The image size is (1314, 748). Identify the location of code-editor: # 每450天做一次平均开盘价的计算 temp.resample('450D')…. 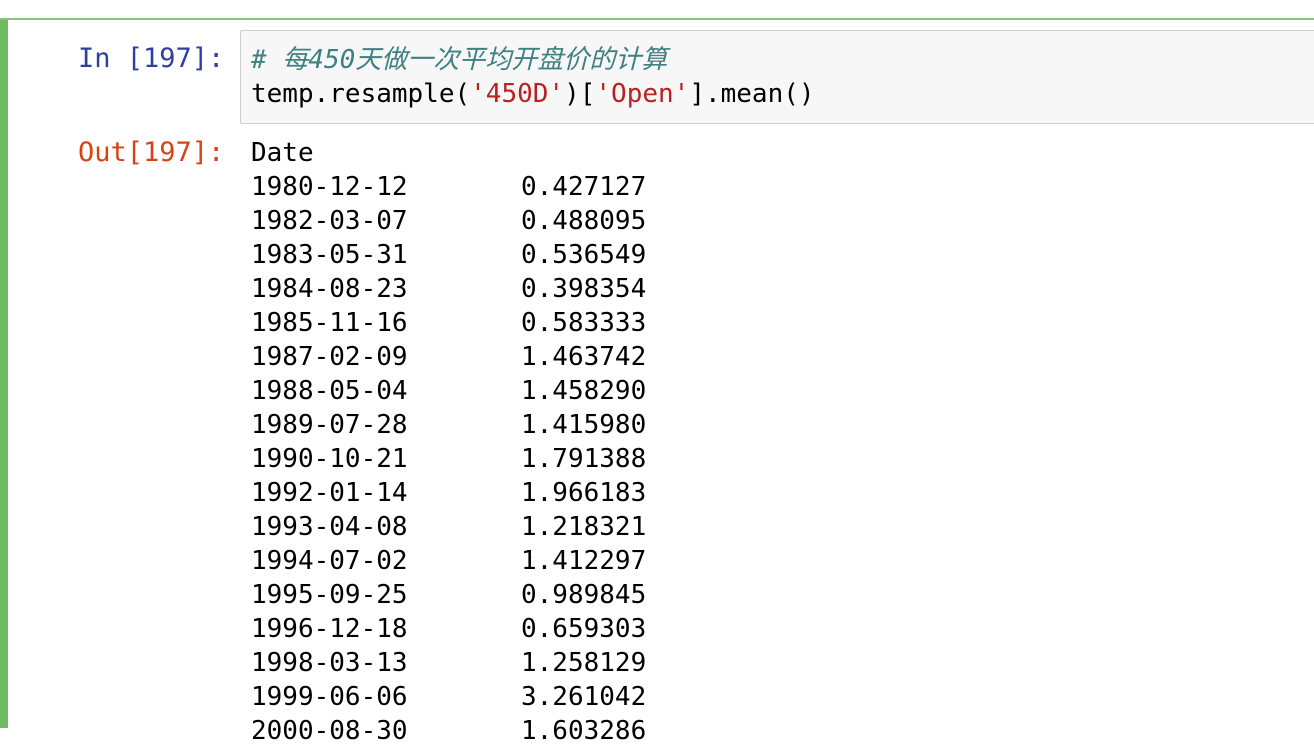
(777, 77).